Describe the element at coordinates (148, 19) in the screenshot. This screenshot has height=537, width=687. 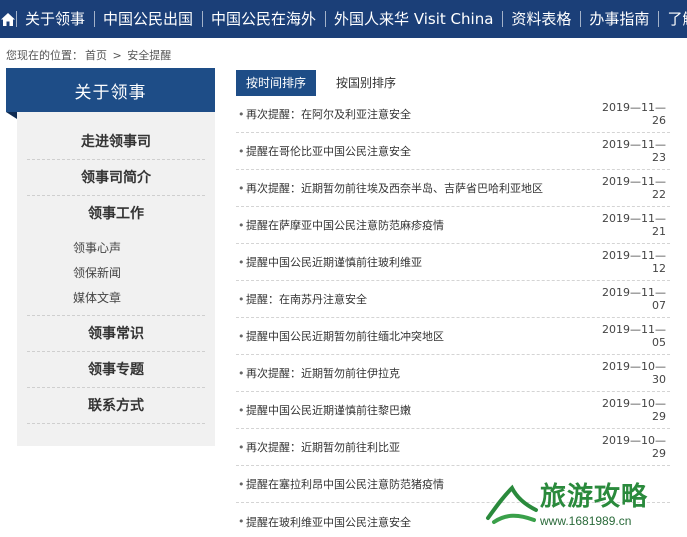
I see `nav-citizens-abroad-travel: 中国公民出国` at that location.